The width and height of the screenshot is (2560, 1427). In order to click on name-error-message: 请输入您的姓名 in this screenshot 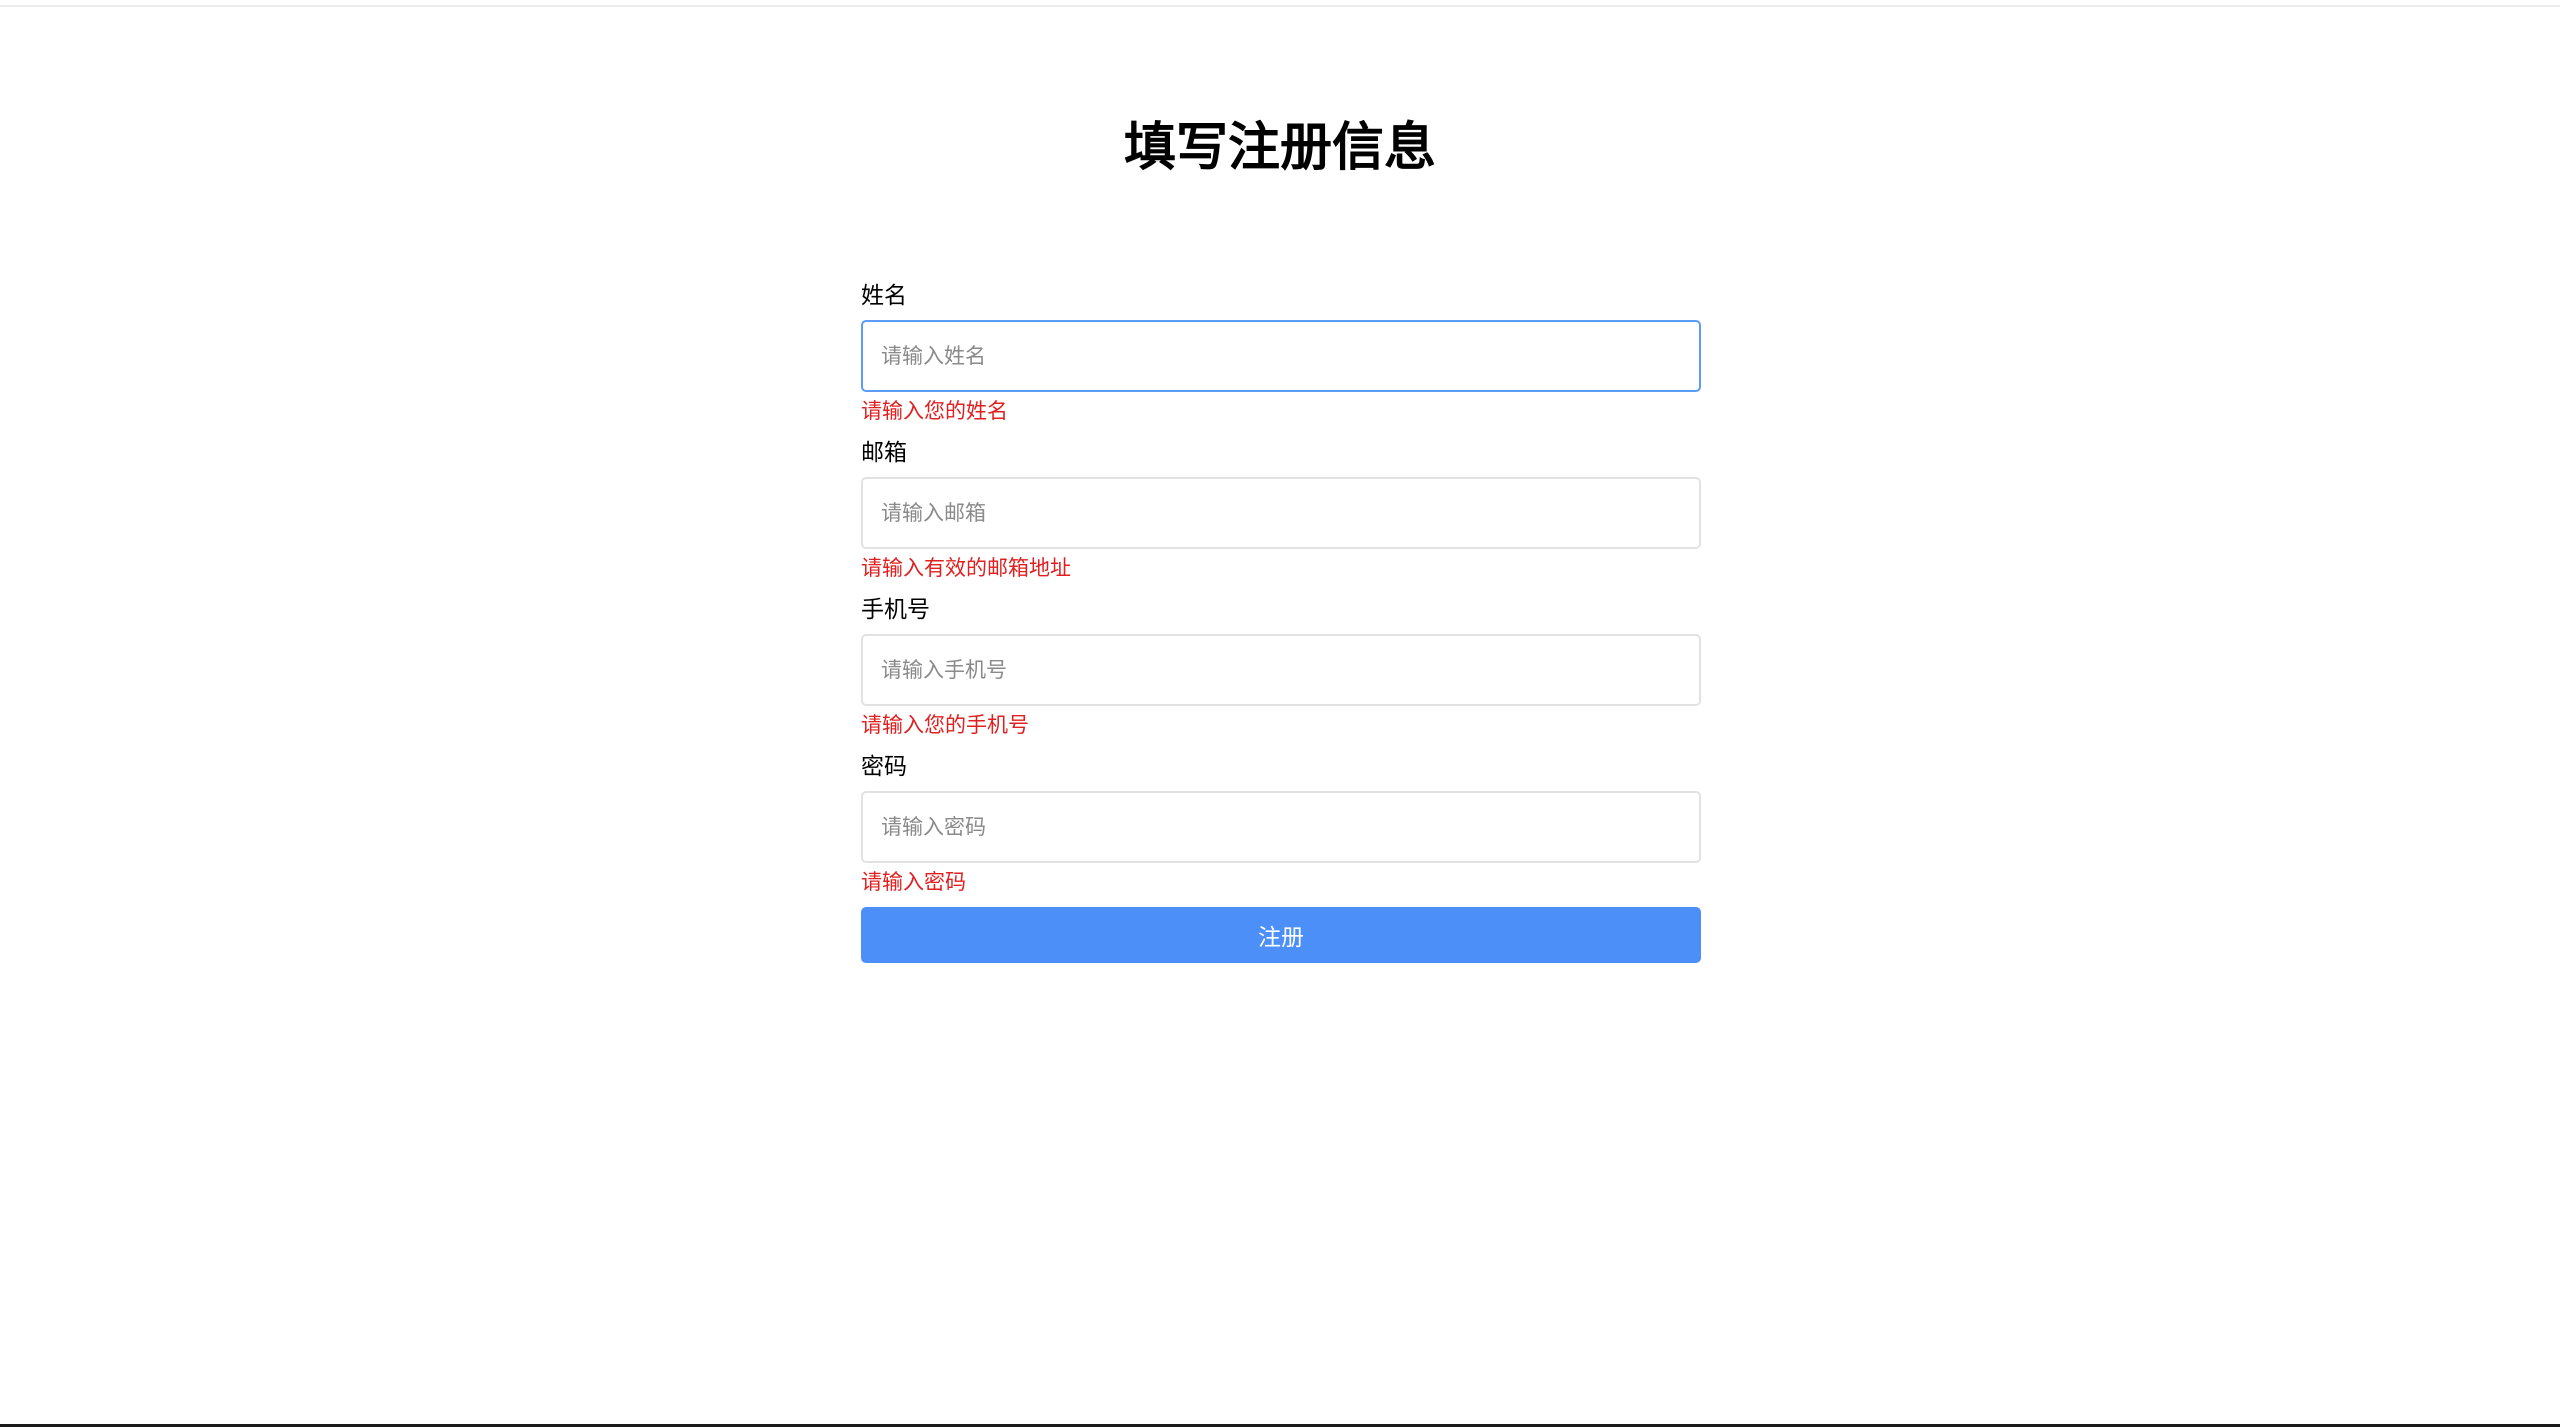, I will do `click(934, 411)`.